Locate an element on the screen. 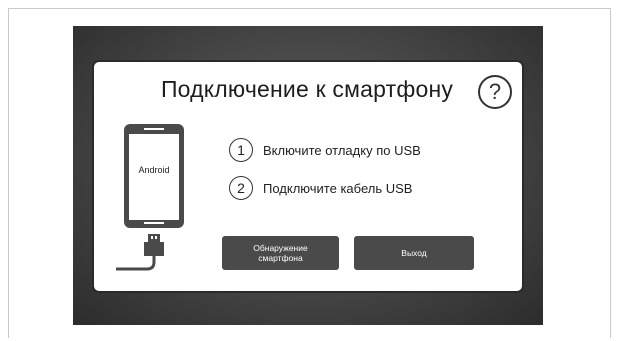  exit-button: Выход is located at coordinates (414, 253).